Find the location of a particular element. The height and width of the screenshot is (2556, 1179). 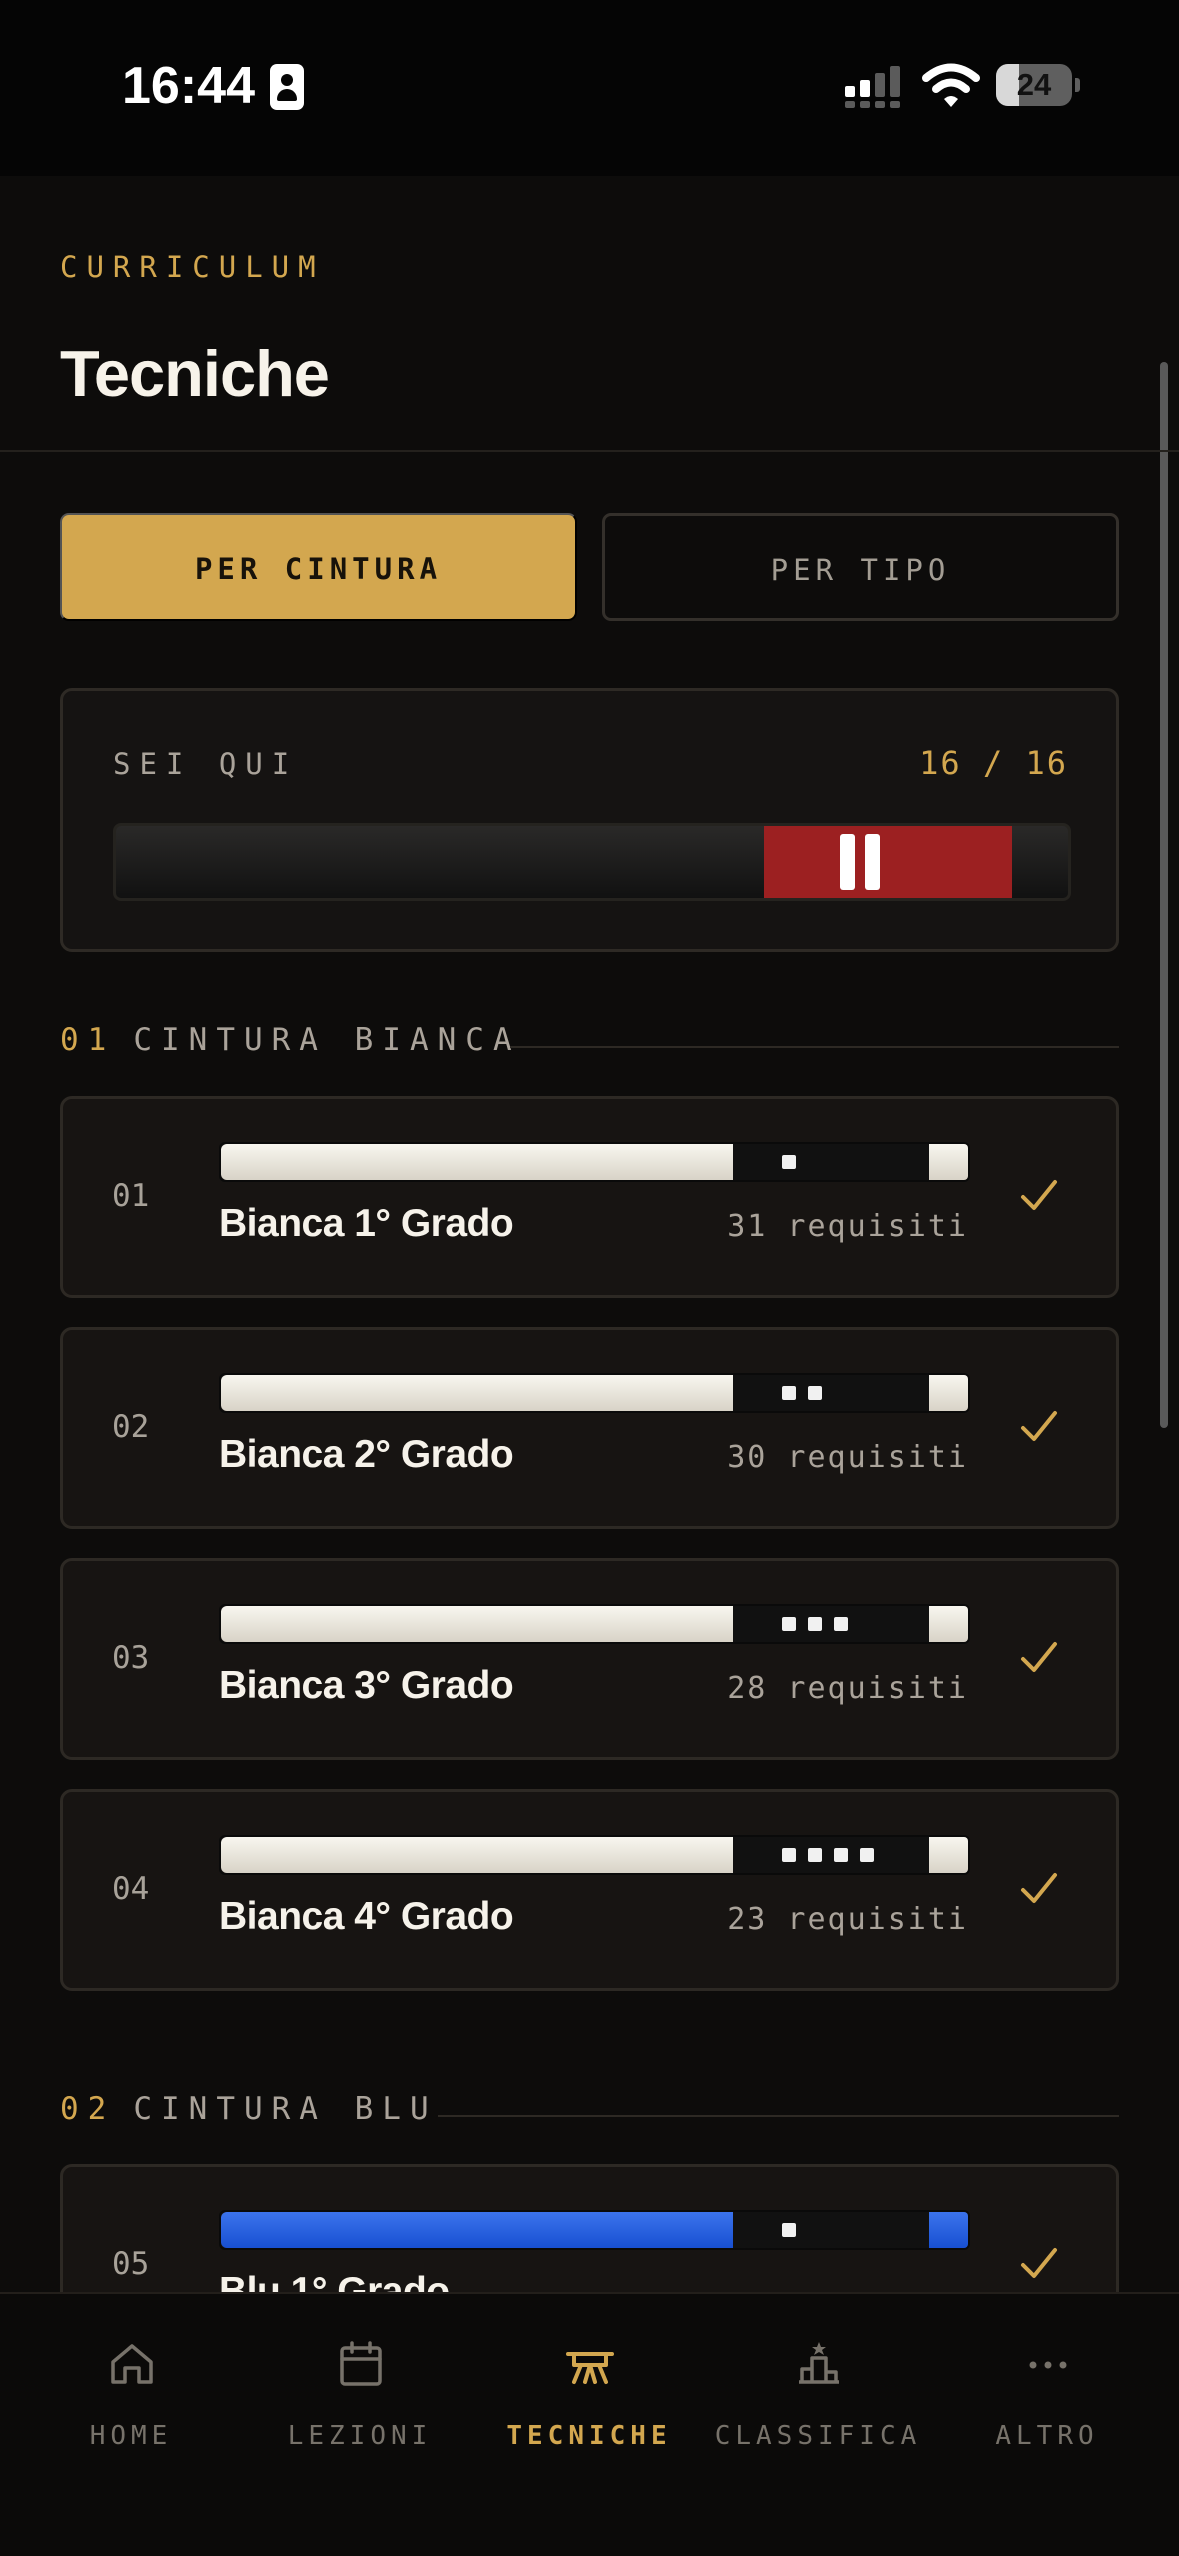

current-position-card: SEI QUI 16 / 16 is located at coordinates (589, 820).